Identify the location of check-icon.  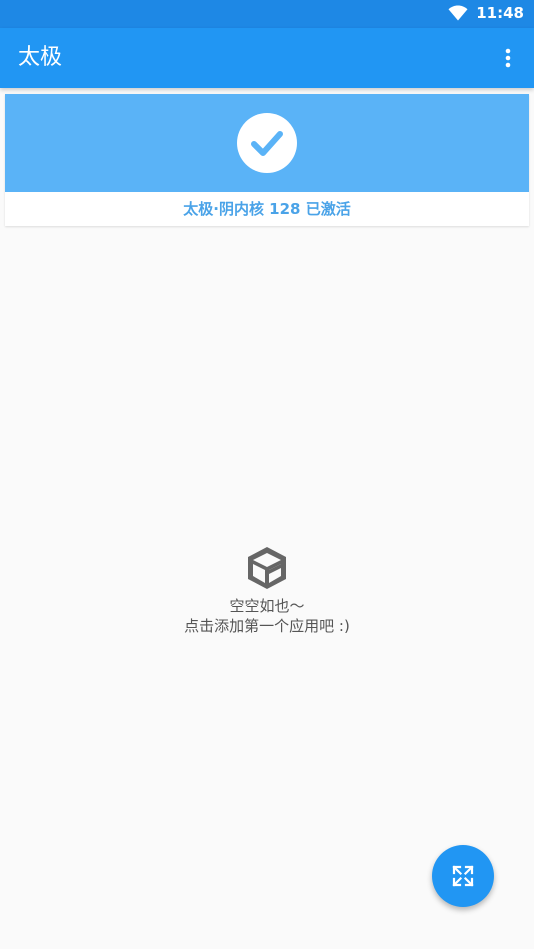
(267, 143).